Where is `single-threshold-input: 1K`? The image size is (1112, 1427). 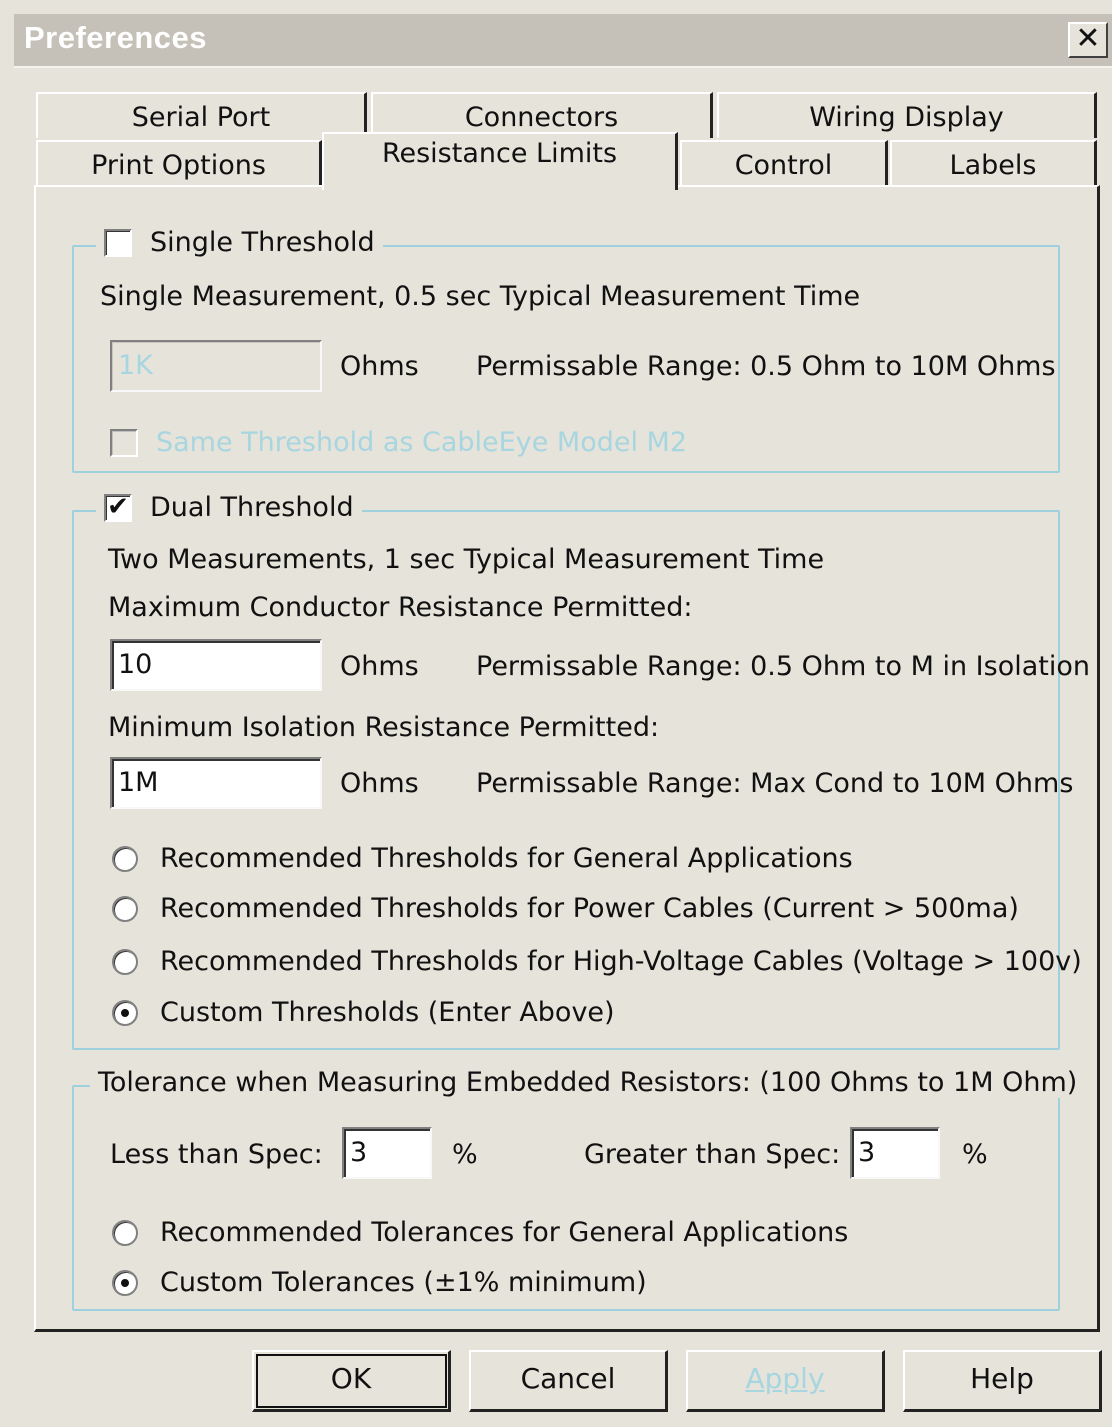 single-threshold-input: 1K is located at coordinates (216, 366).